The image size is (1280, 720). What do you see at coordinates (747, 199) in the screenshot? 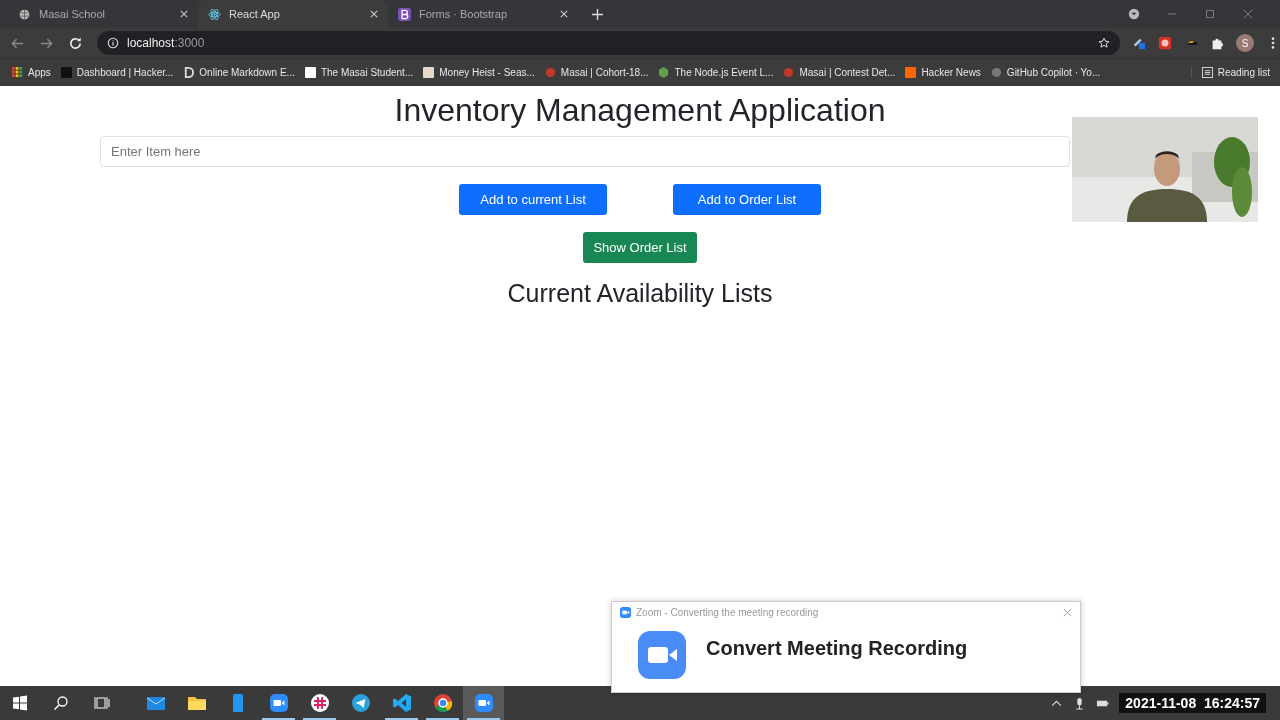
I see `add-button: Add to Order List` at bounding box center [747, 199].